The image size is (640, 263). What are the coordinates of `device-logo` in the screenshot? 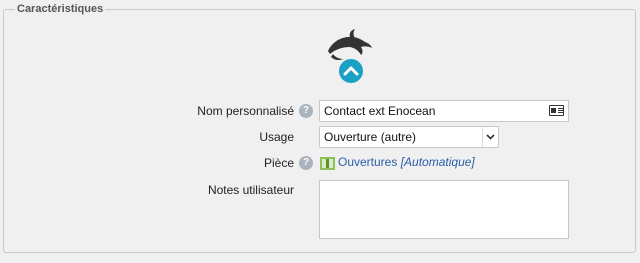 It's located at (350, 56).